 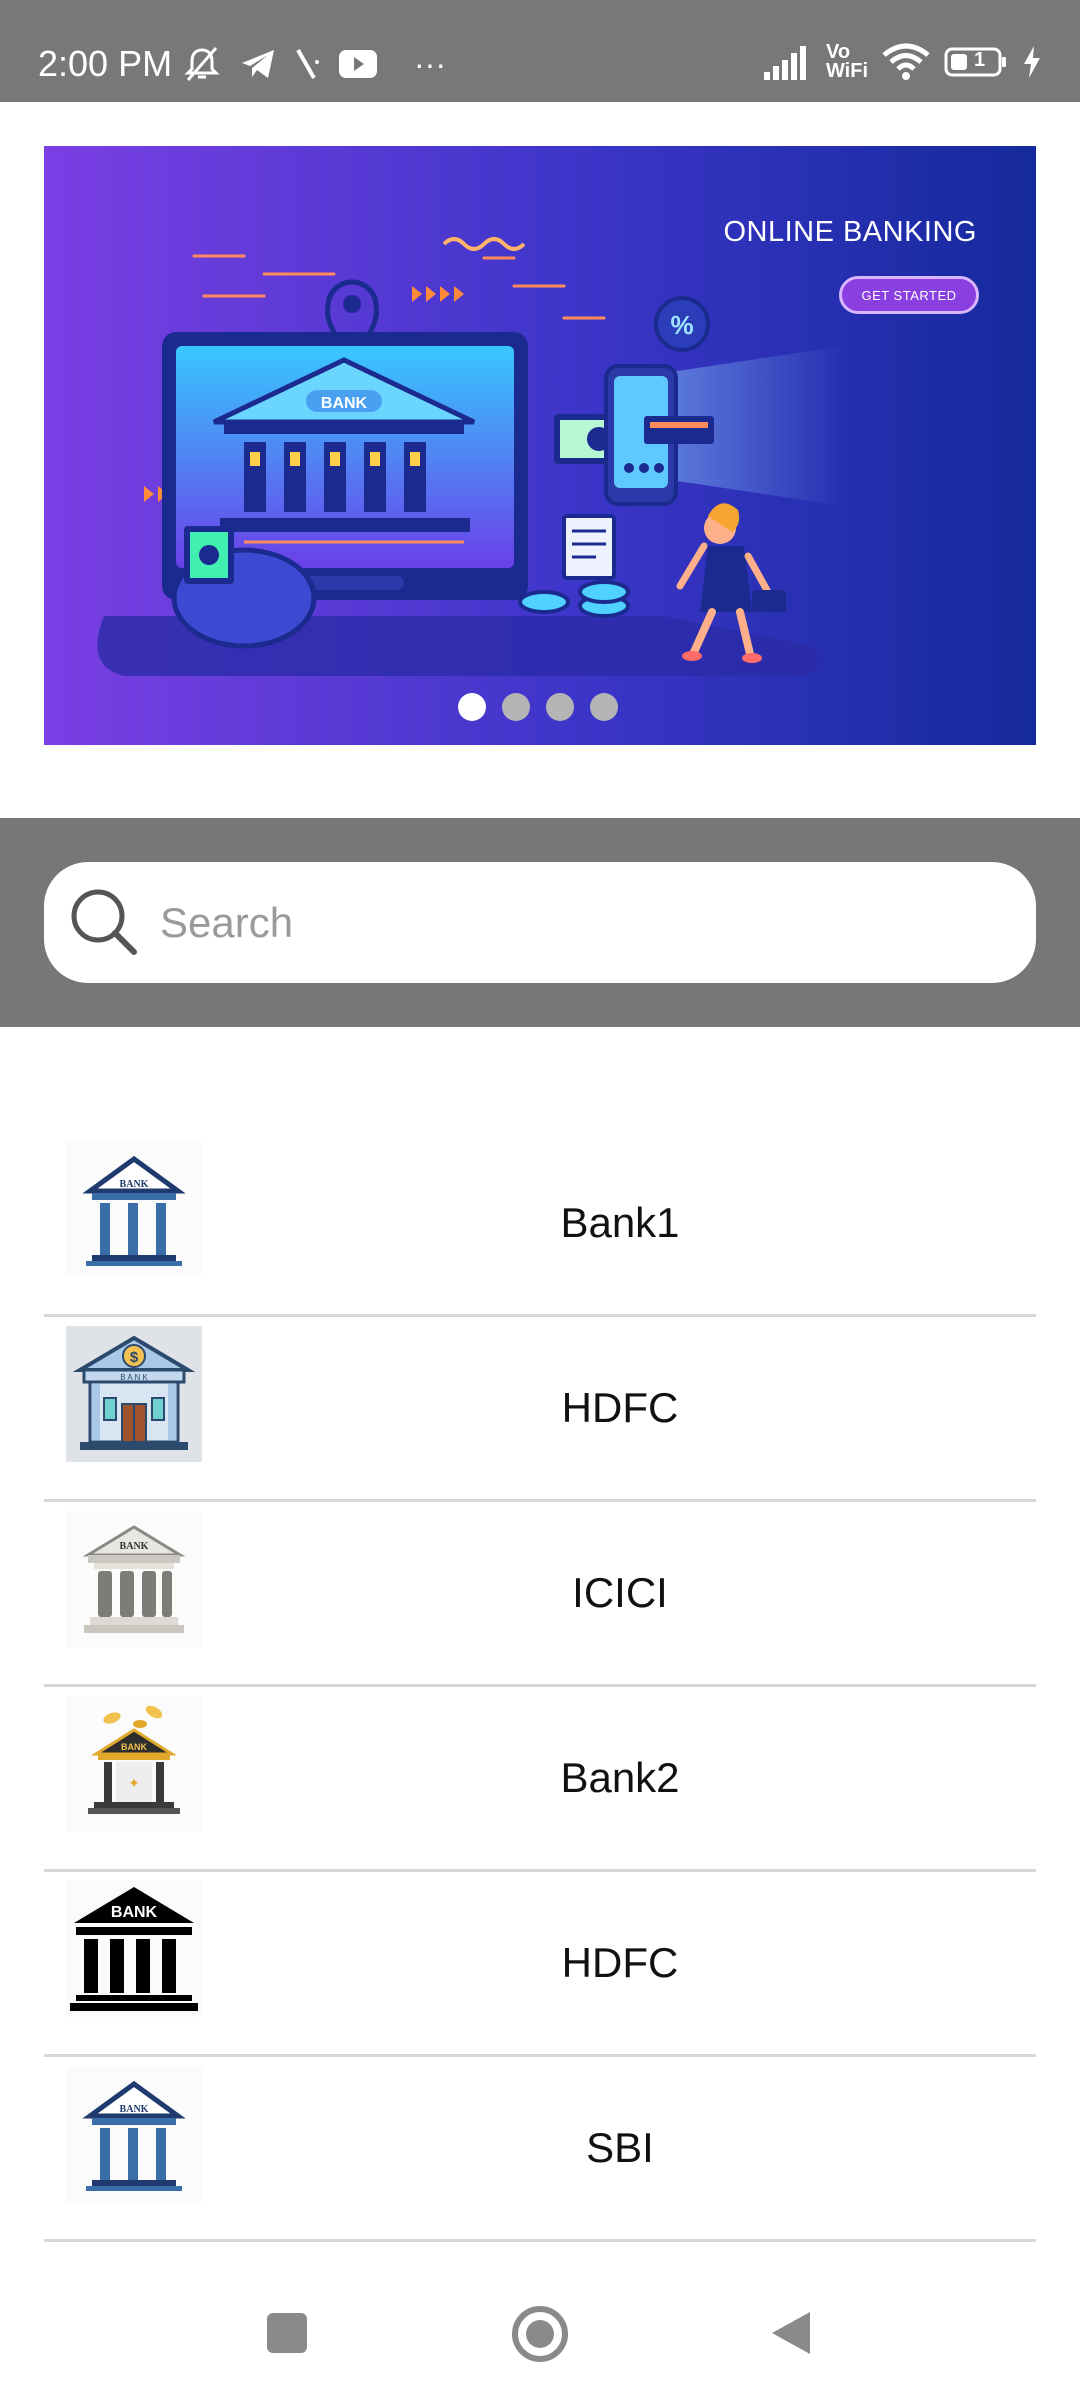 What do you see at coordinates (791, 2333) in the screenshot?
I see `back-triangle-icon` at bounding box center [791, 2333].